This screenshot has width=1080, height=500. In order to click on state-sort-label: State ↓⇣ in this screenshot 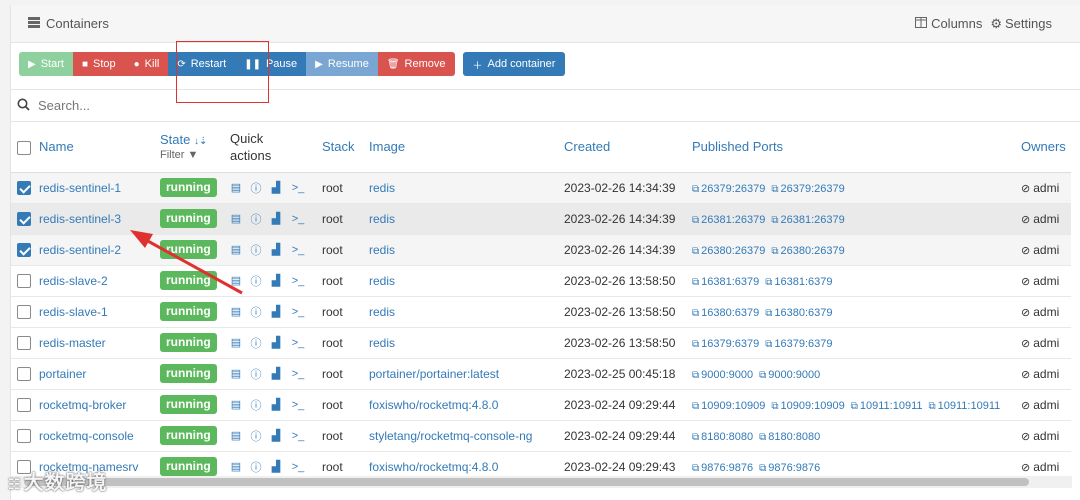, I will do `click(183, 139)`.